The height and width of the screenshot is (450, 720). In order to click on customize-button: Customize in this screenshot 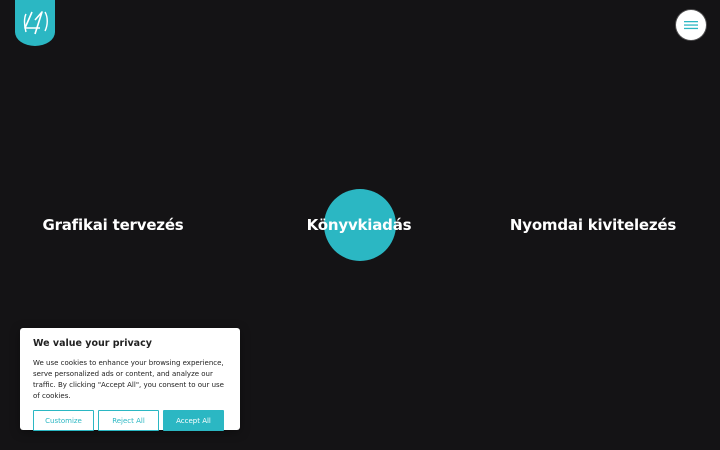, I will do `click(63, 420)`.